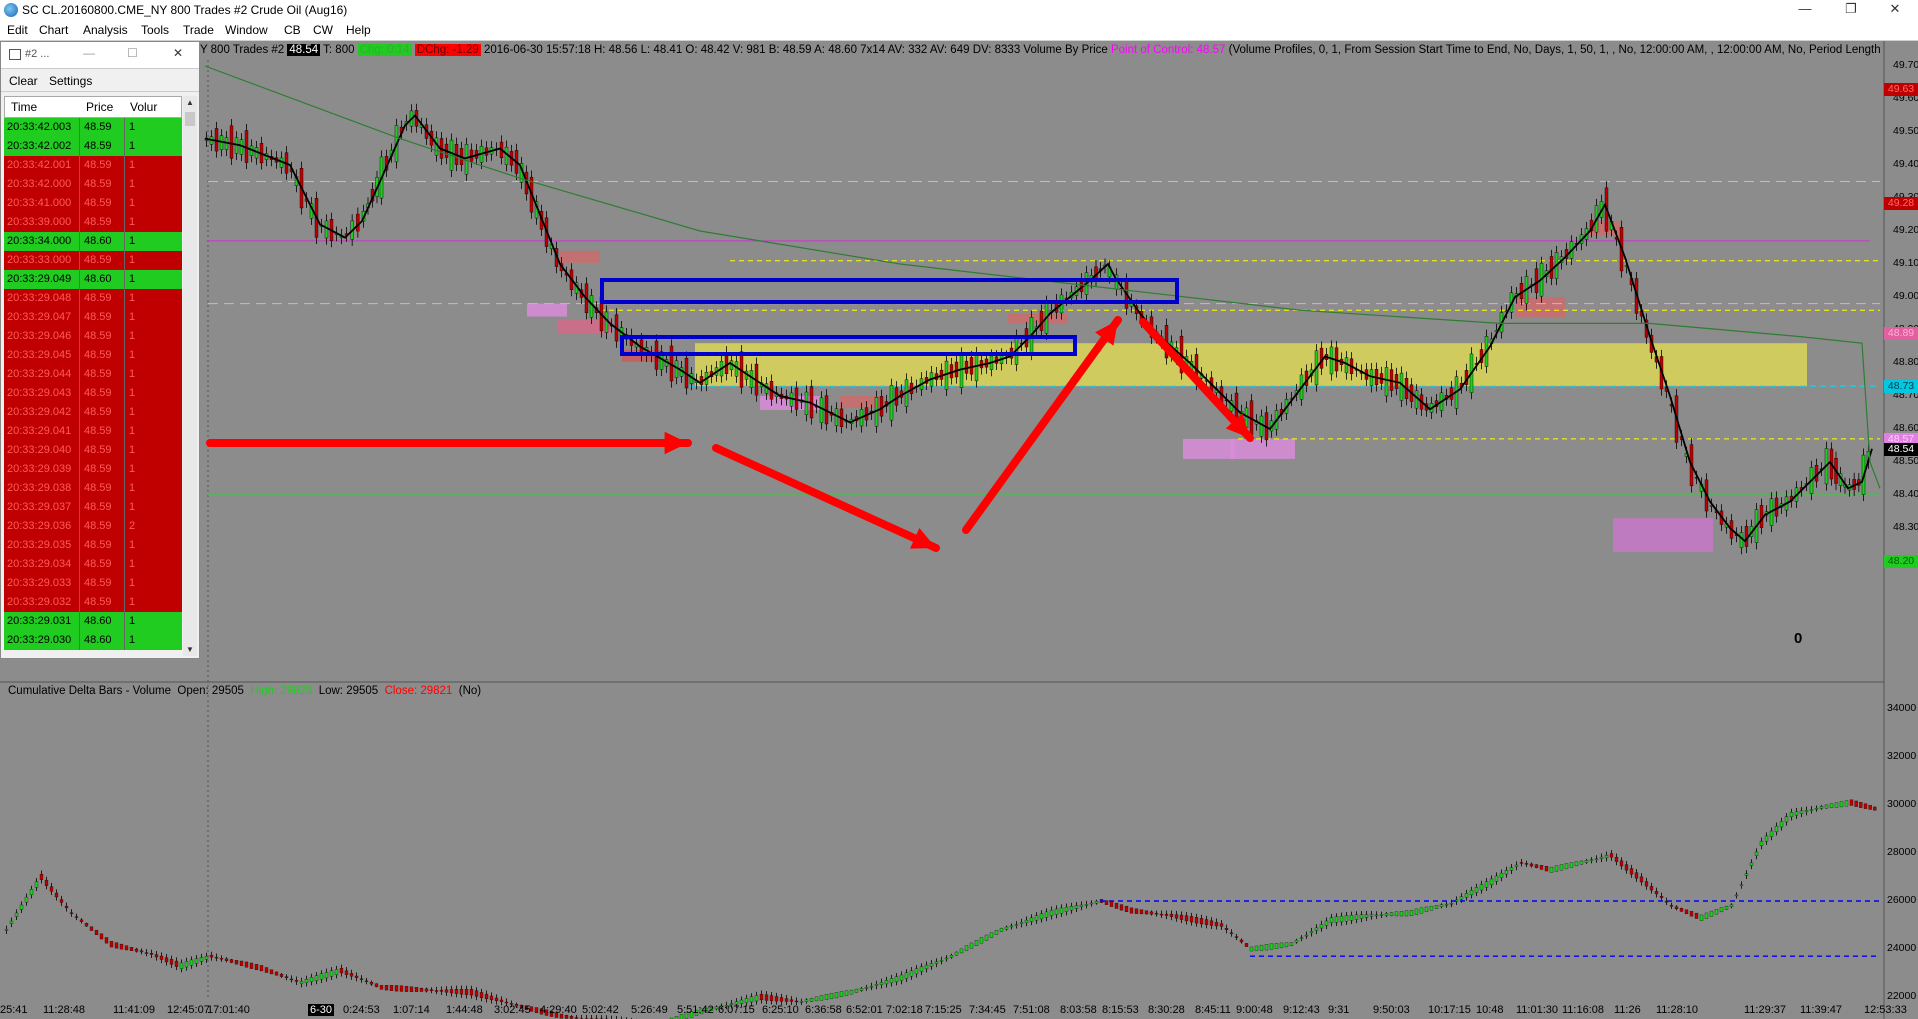  Describe the element at coordinates (178, 53) in the screenshot. I see `tas-close-icon: ✕` at that location.